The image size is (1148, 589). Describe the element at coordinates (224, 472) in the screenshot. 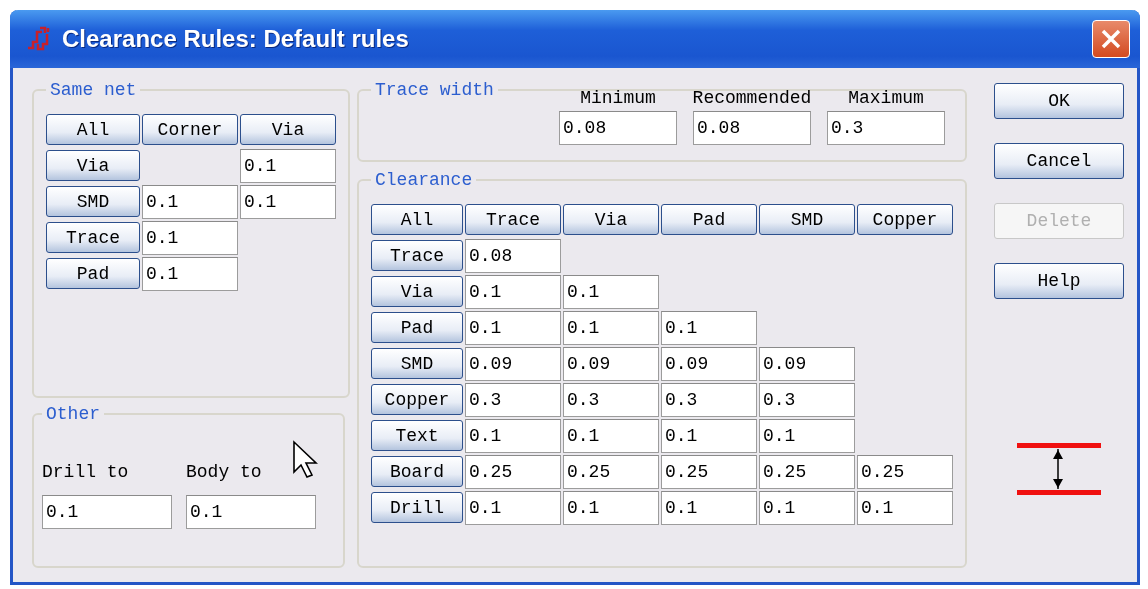

I see `field-label: Body to` at that location.